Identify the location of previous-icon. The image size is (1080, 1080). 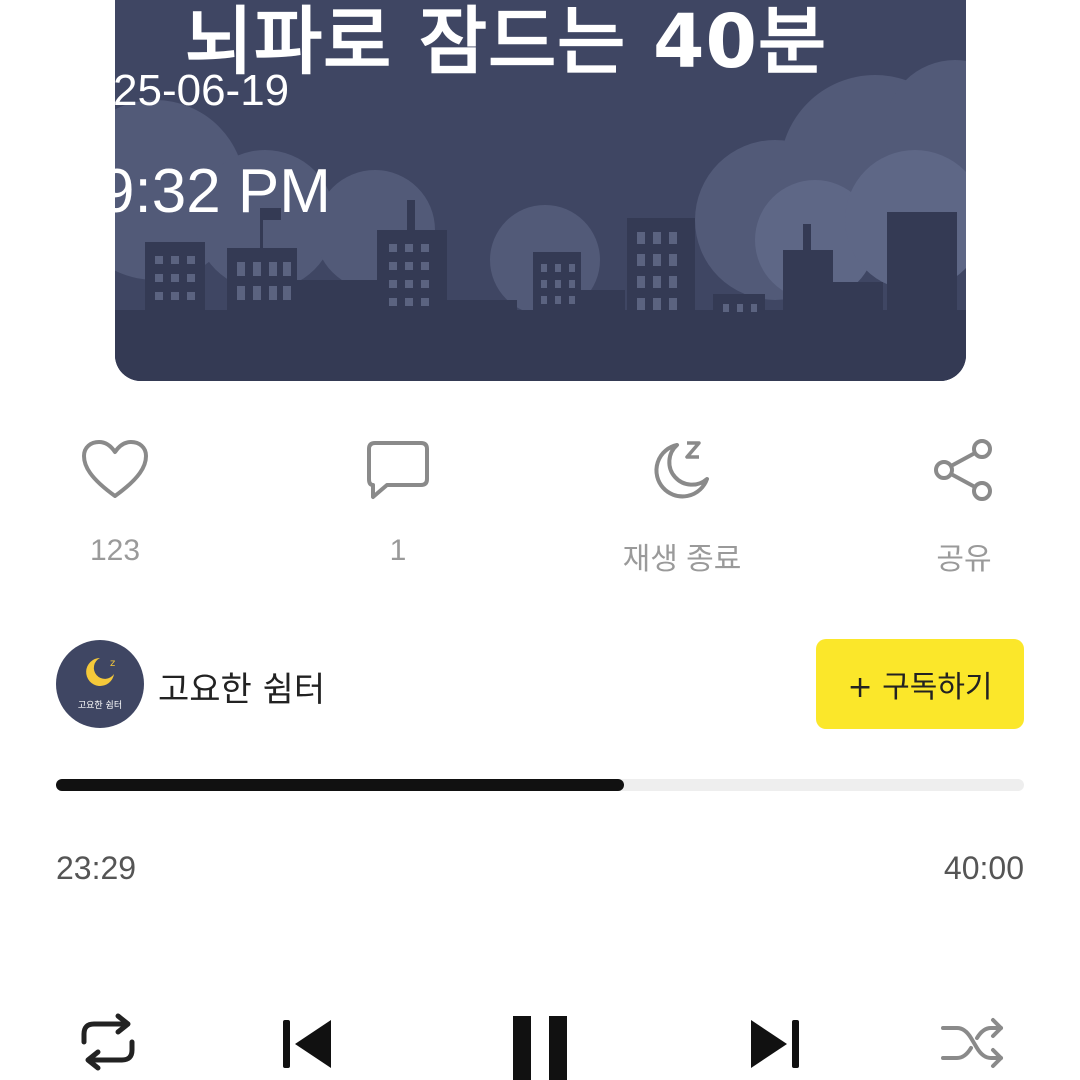
(307, 1044).